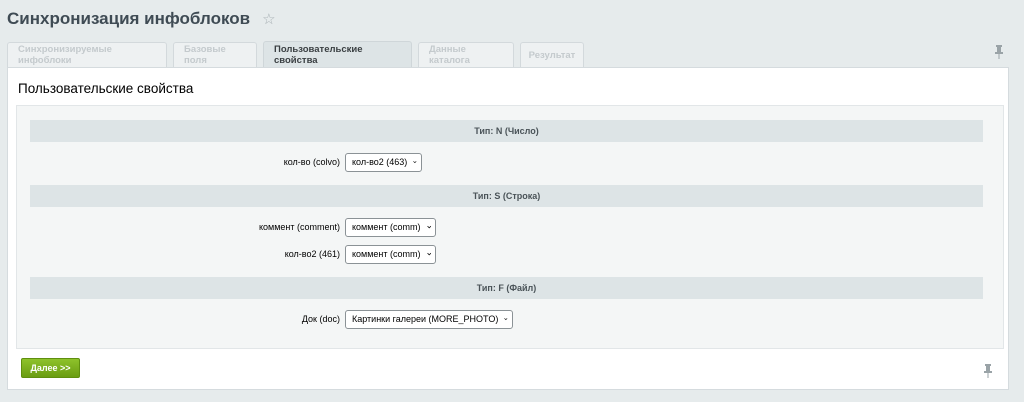 This screenshot has width=1024, height=402. I want to click on page-title-text: Синхронизация инфоблоков, so click(129, 18).